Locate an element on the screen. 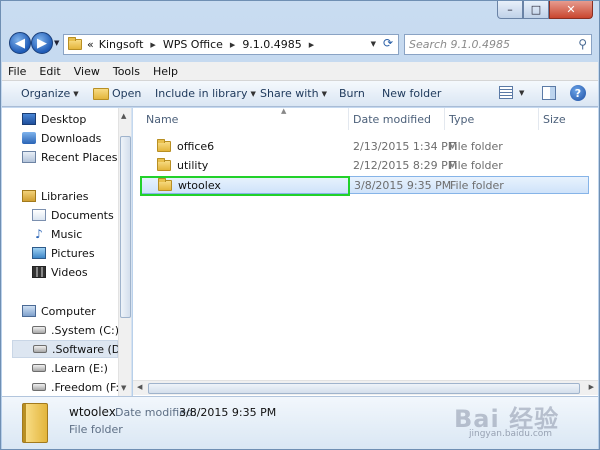  menu-tools: Tools is located at coordinates (126, 71).